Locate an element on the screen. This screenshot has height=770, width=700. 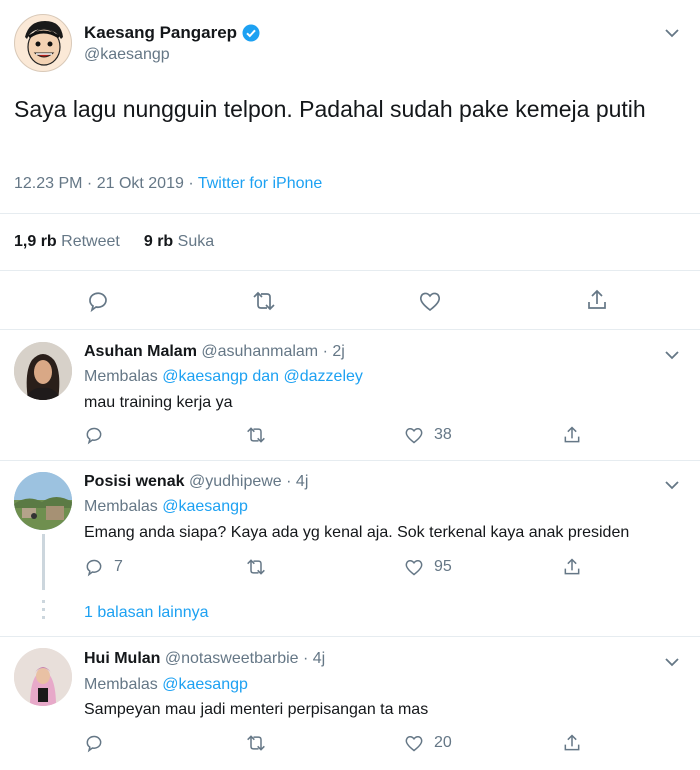
author-handle: @kaesangp is located at coordinates (127, 55).